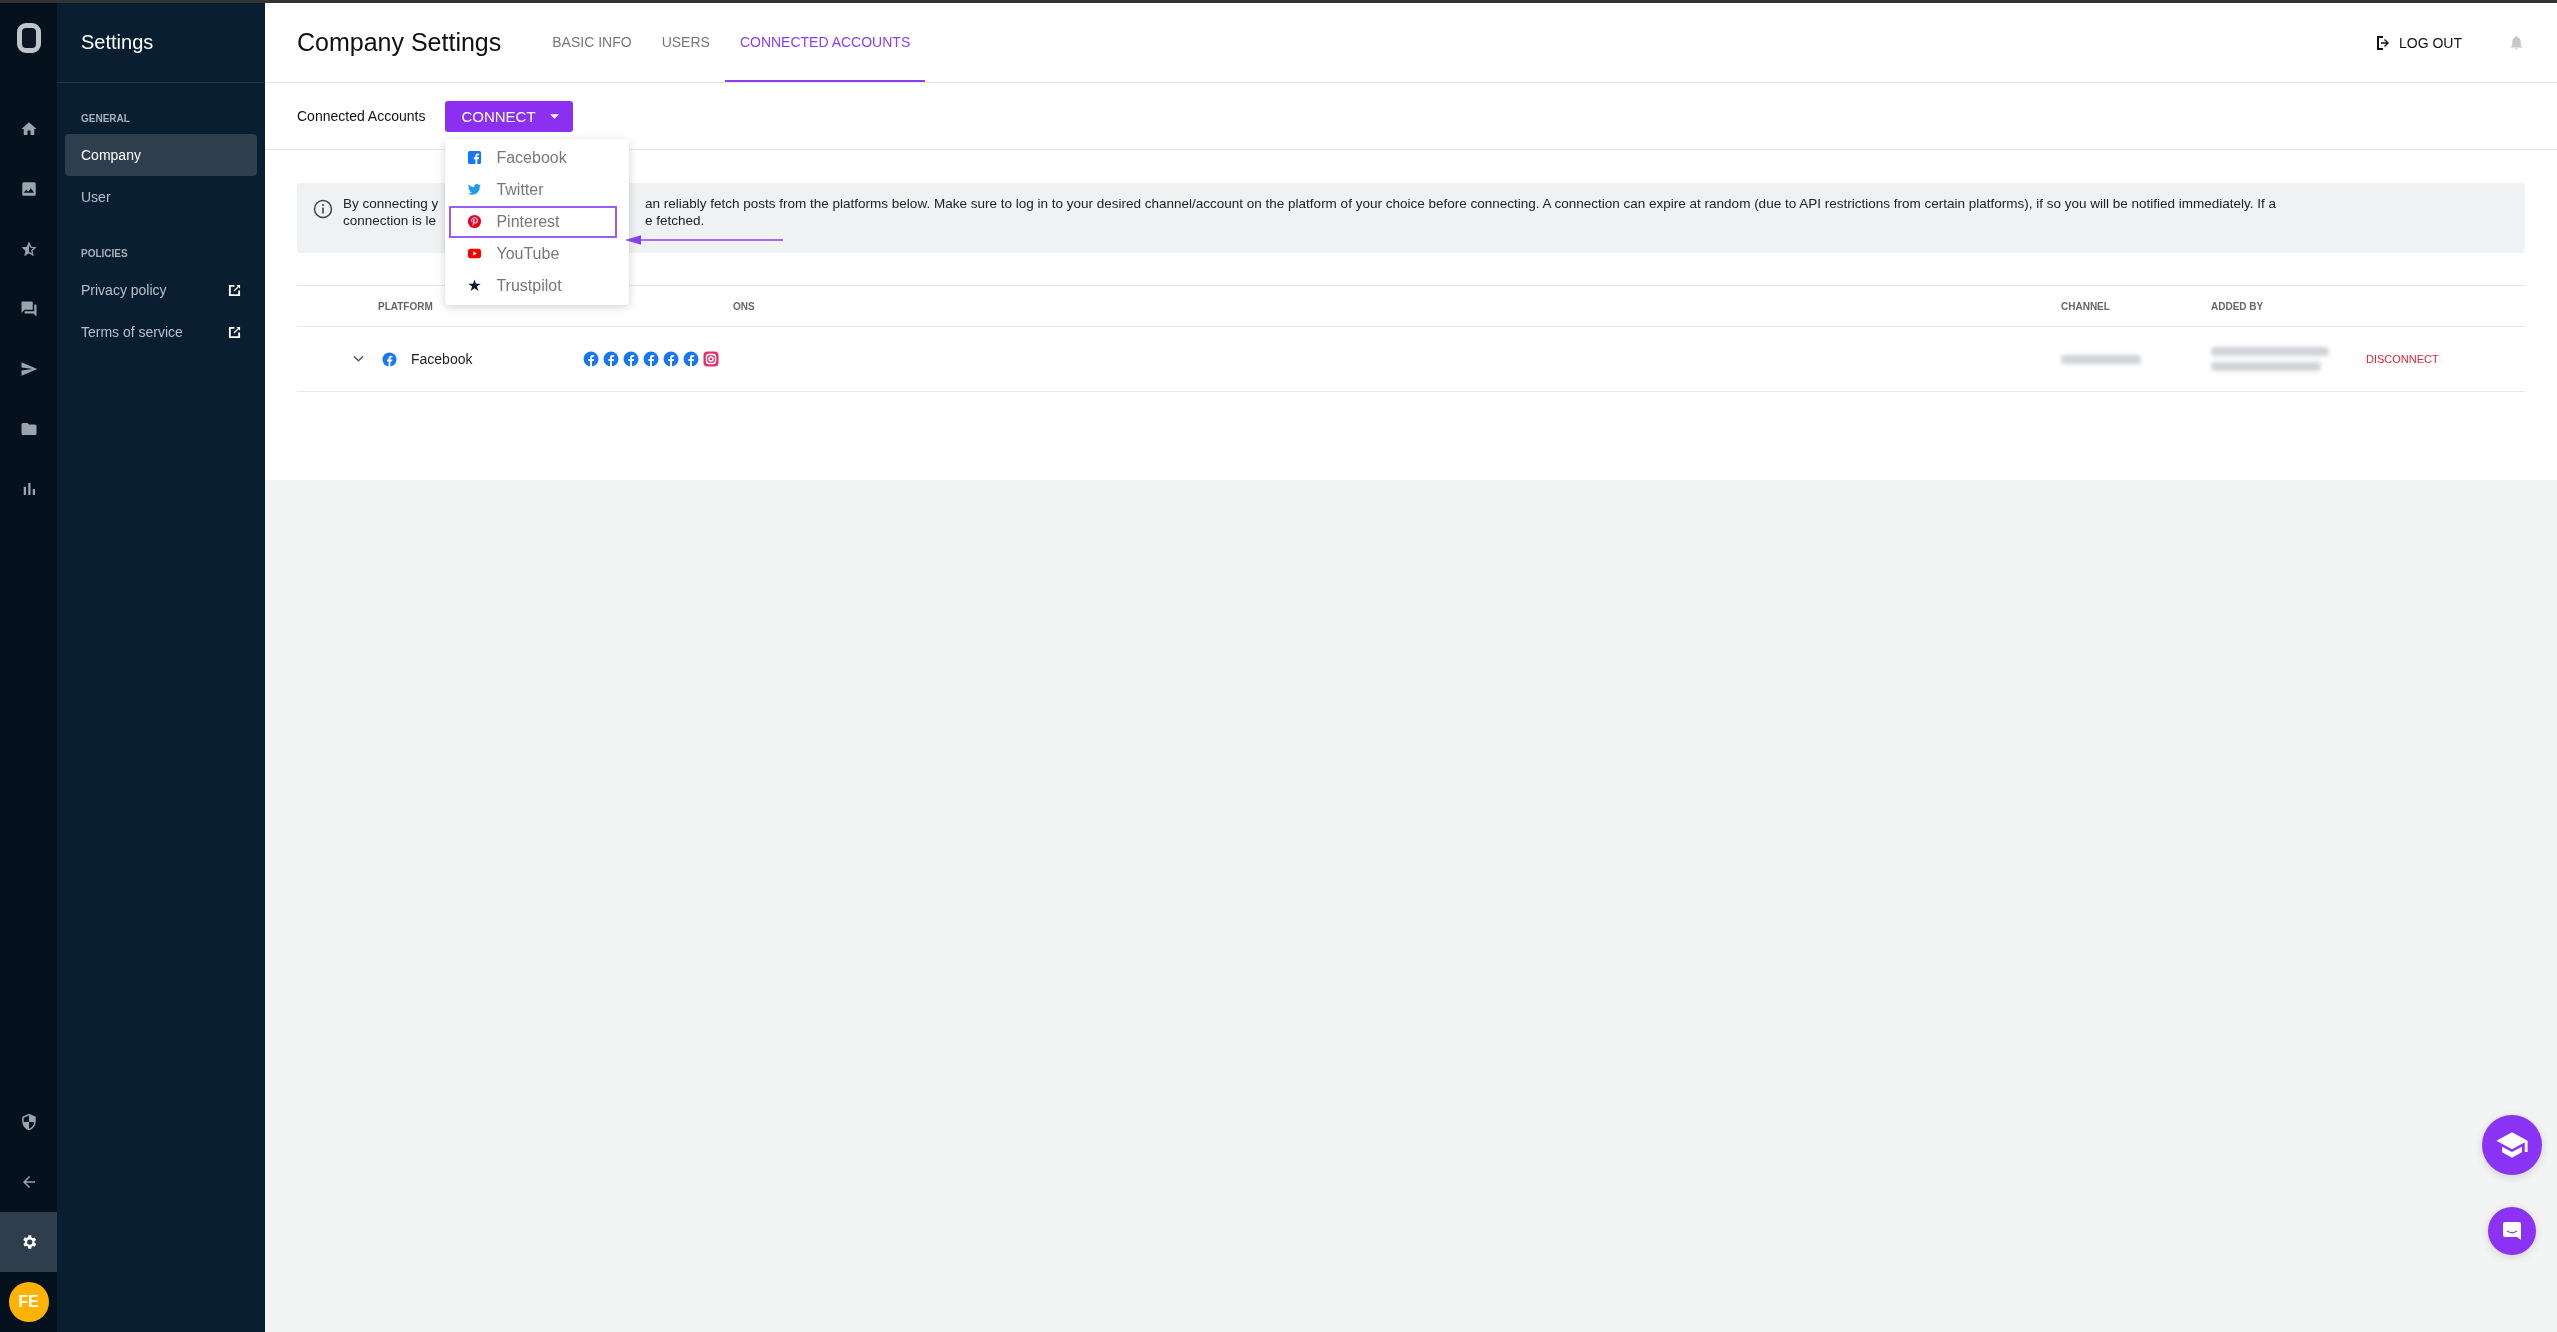 Image resolution: width=2557 pixels, height=1332 pixels. I want to click on tab: CONNECTED ACCOUNTS, so click(825, 42).